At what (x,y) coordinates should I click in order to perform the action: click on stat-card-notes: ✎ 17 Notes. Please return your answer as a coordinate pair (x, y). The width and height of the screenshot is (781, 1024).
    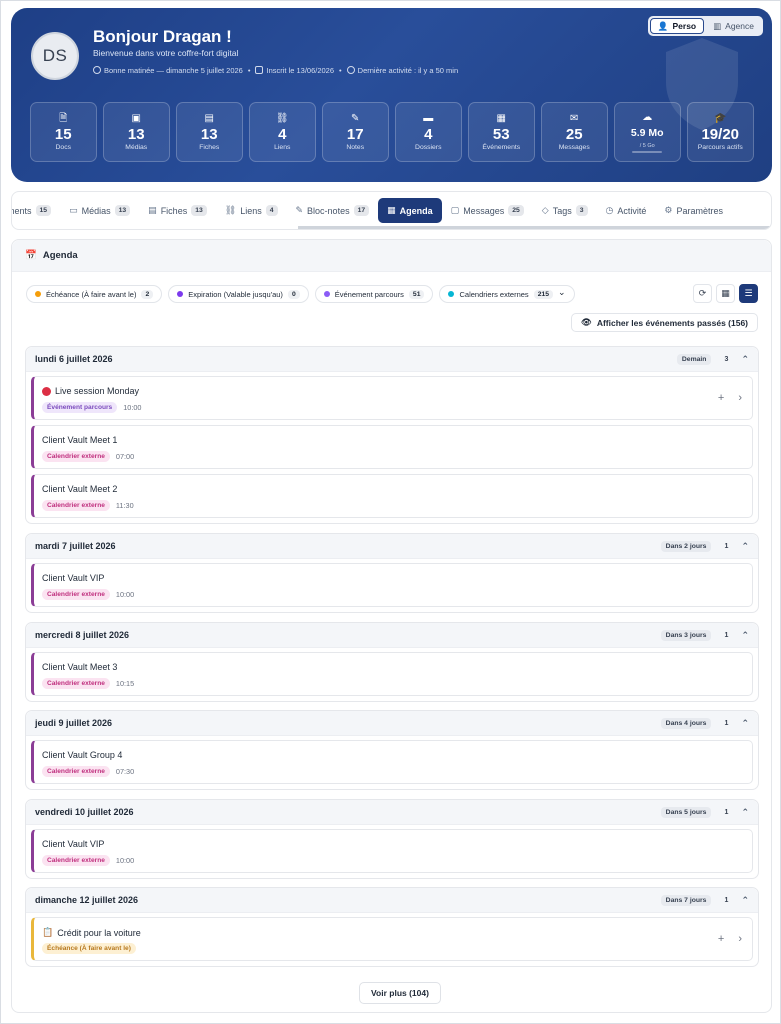
    Looking at the image, I should click on (355, 132).